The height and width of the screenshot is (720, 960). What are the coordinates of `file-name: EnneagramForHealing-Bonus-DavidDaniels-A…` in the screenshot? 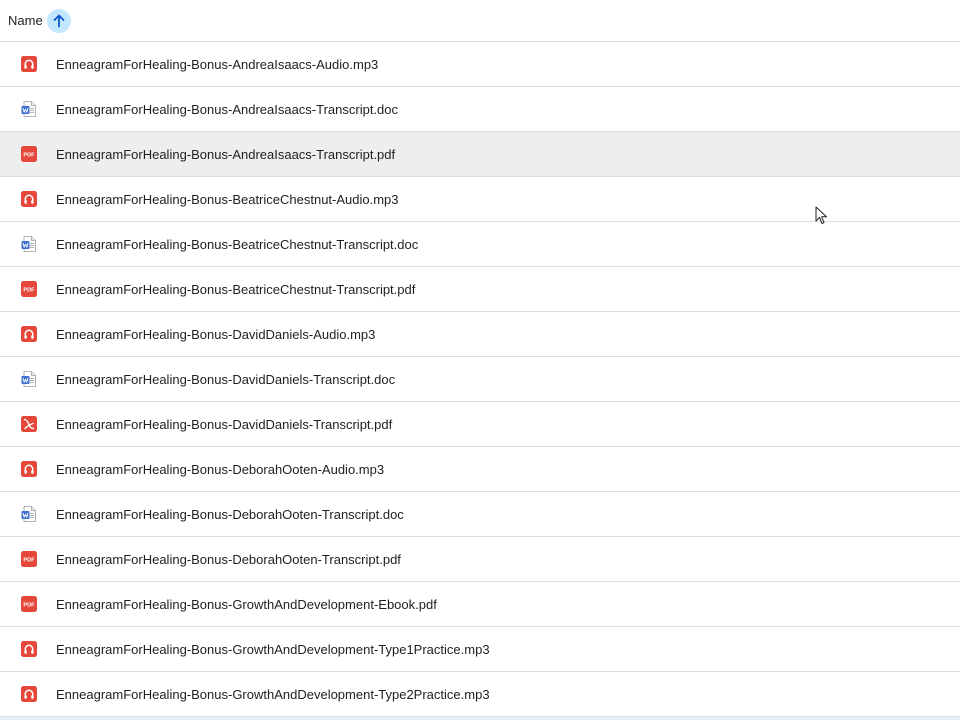 It's located at (216, 334).